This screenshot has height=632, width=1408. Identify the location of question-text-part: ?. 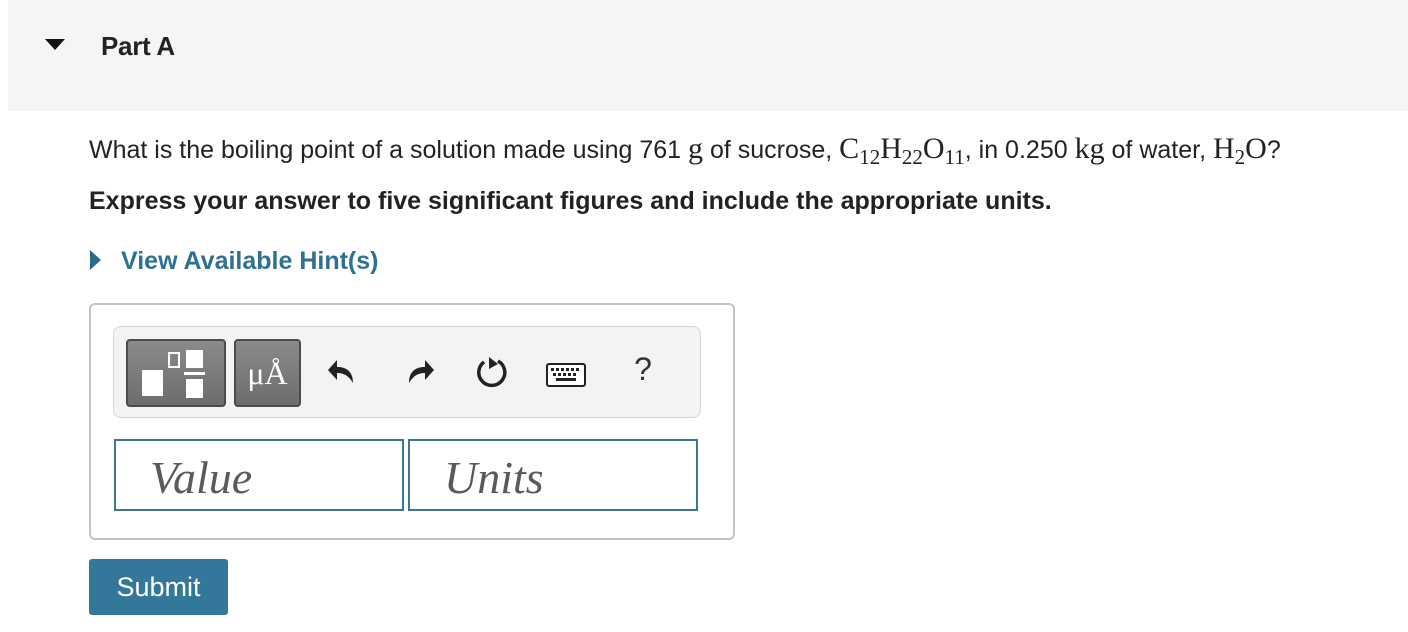
(1273, 150).